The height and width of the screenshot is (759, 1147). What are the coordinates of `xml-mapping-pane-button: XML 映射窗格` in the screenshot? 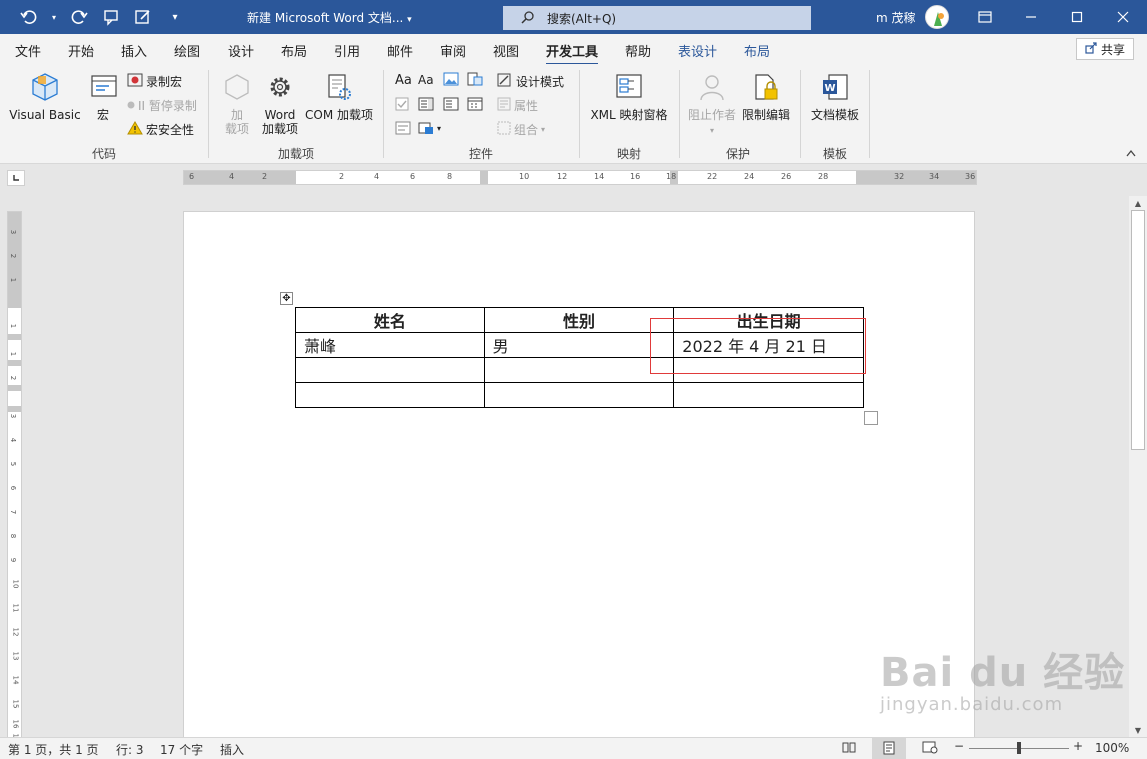 It's located at (629, 96).